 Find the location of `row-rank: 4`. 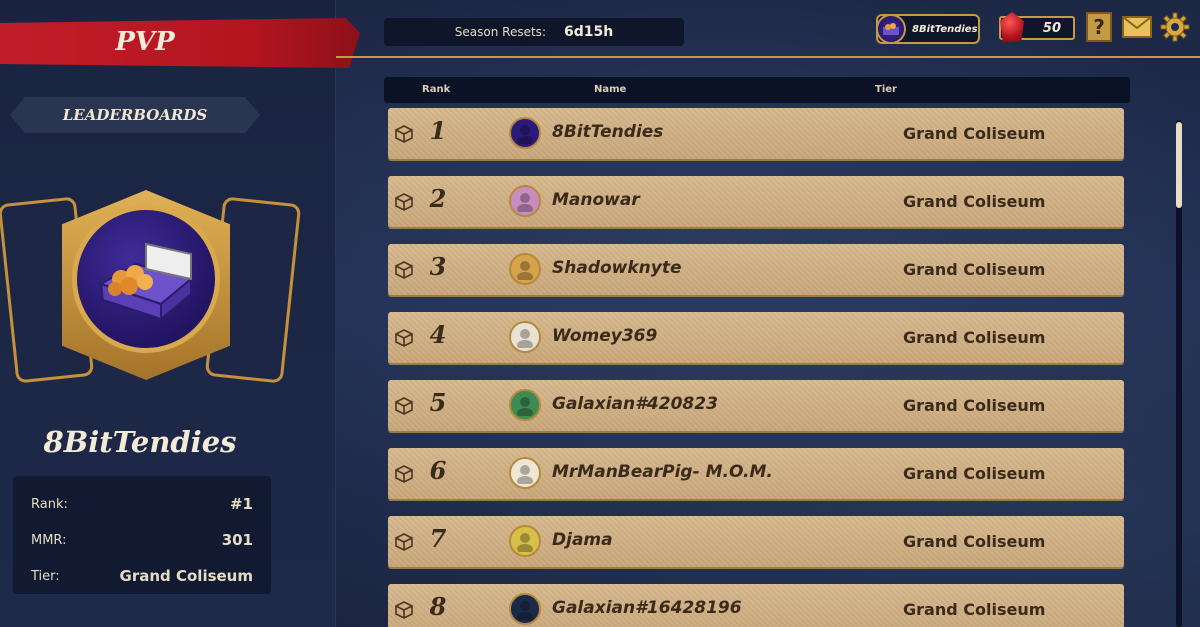

row-rank: 4 is located at coordinates (438, 334).